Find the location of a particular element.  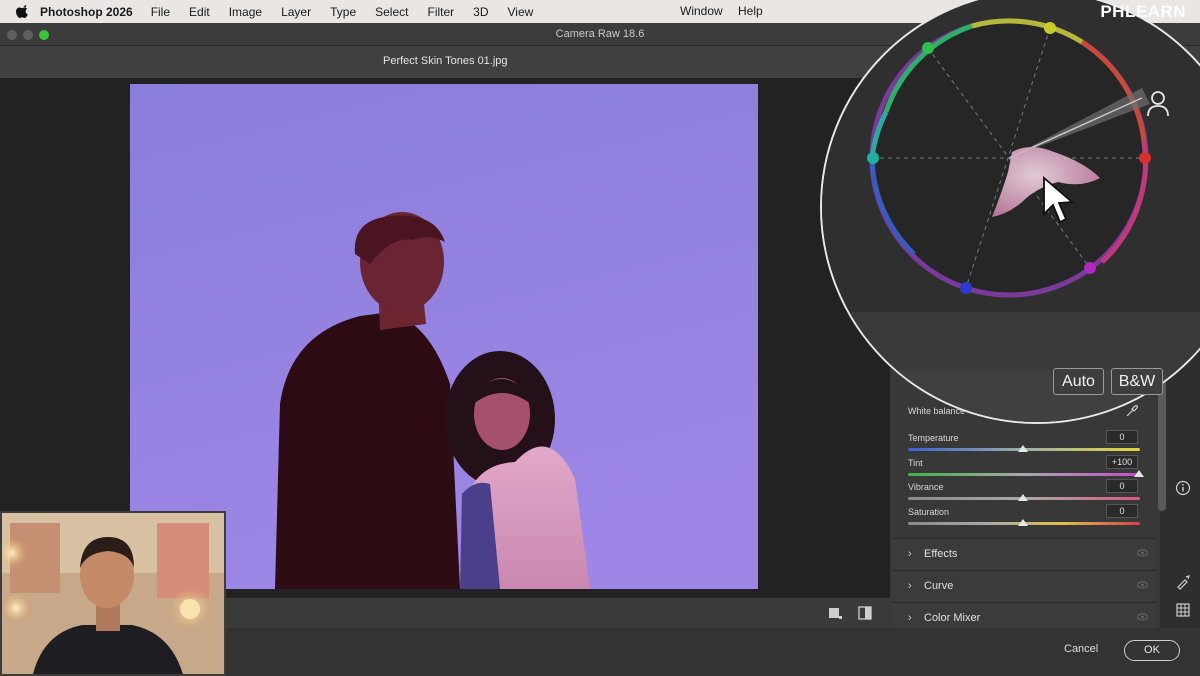

saturation-value: 0 is located at coordinates (1122, 511).